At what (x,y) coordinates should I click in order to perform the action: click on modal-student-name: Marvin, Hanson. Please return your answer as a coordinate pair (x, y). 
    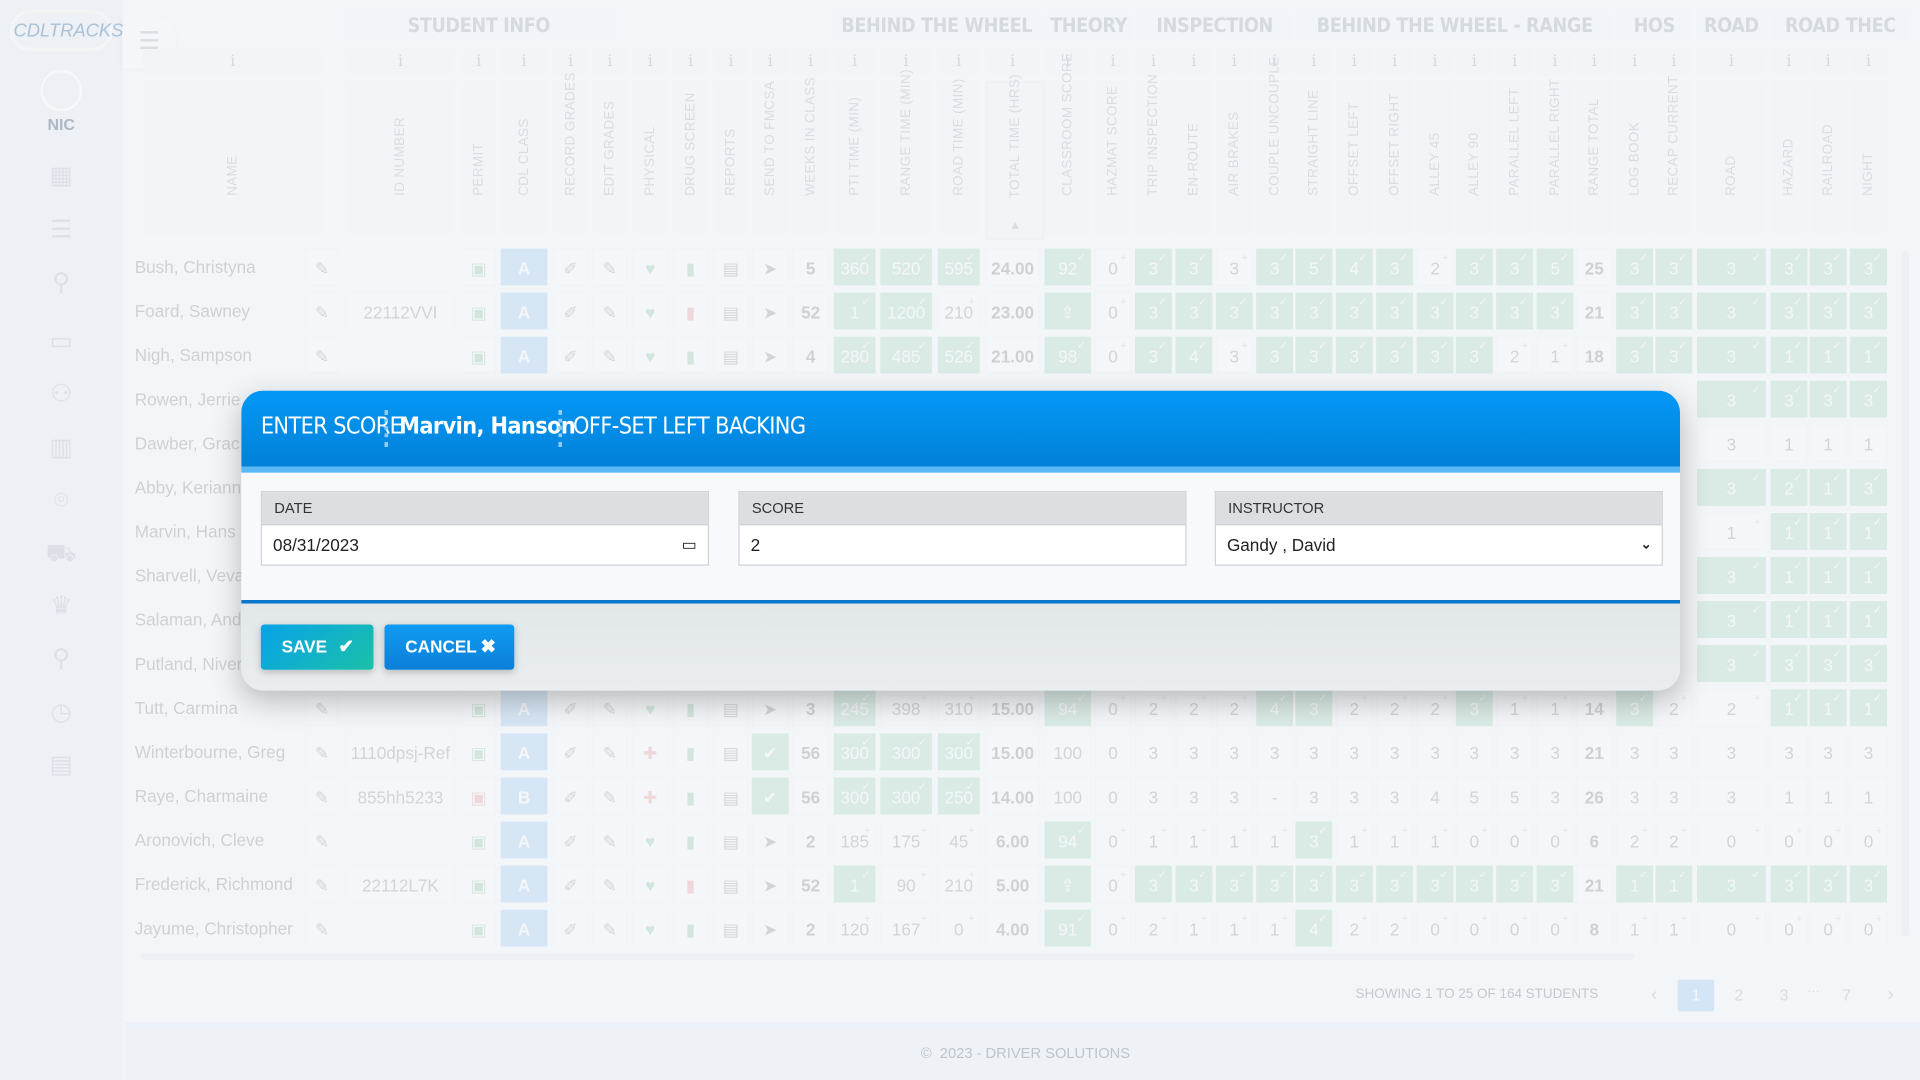
    Looking at the image, I should click on (487, 426).